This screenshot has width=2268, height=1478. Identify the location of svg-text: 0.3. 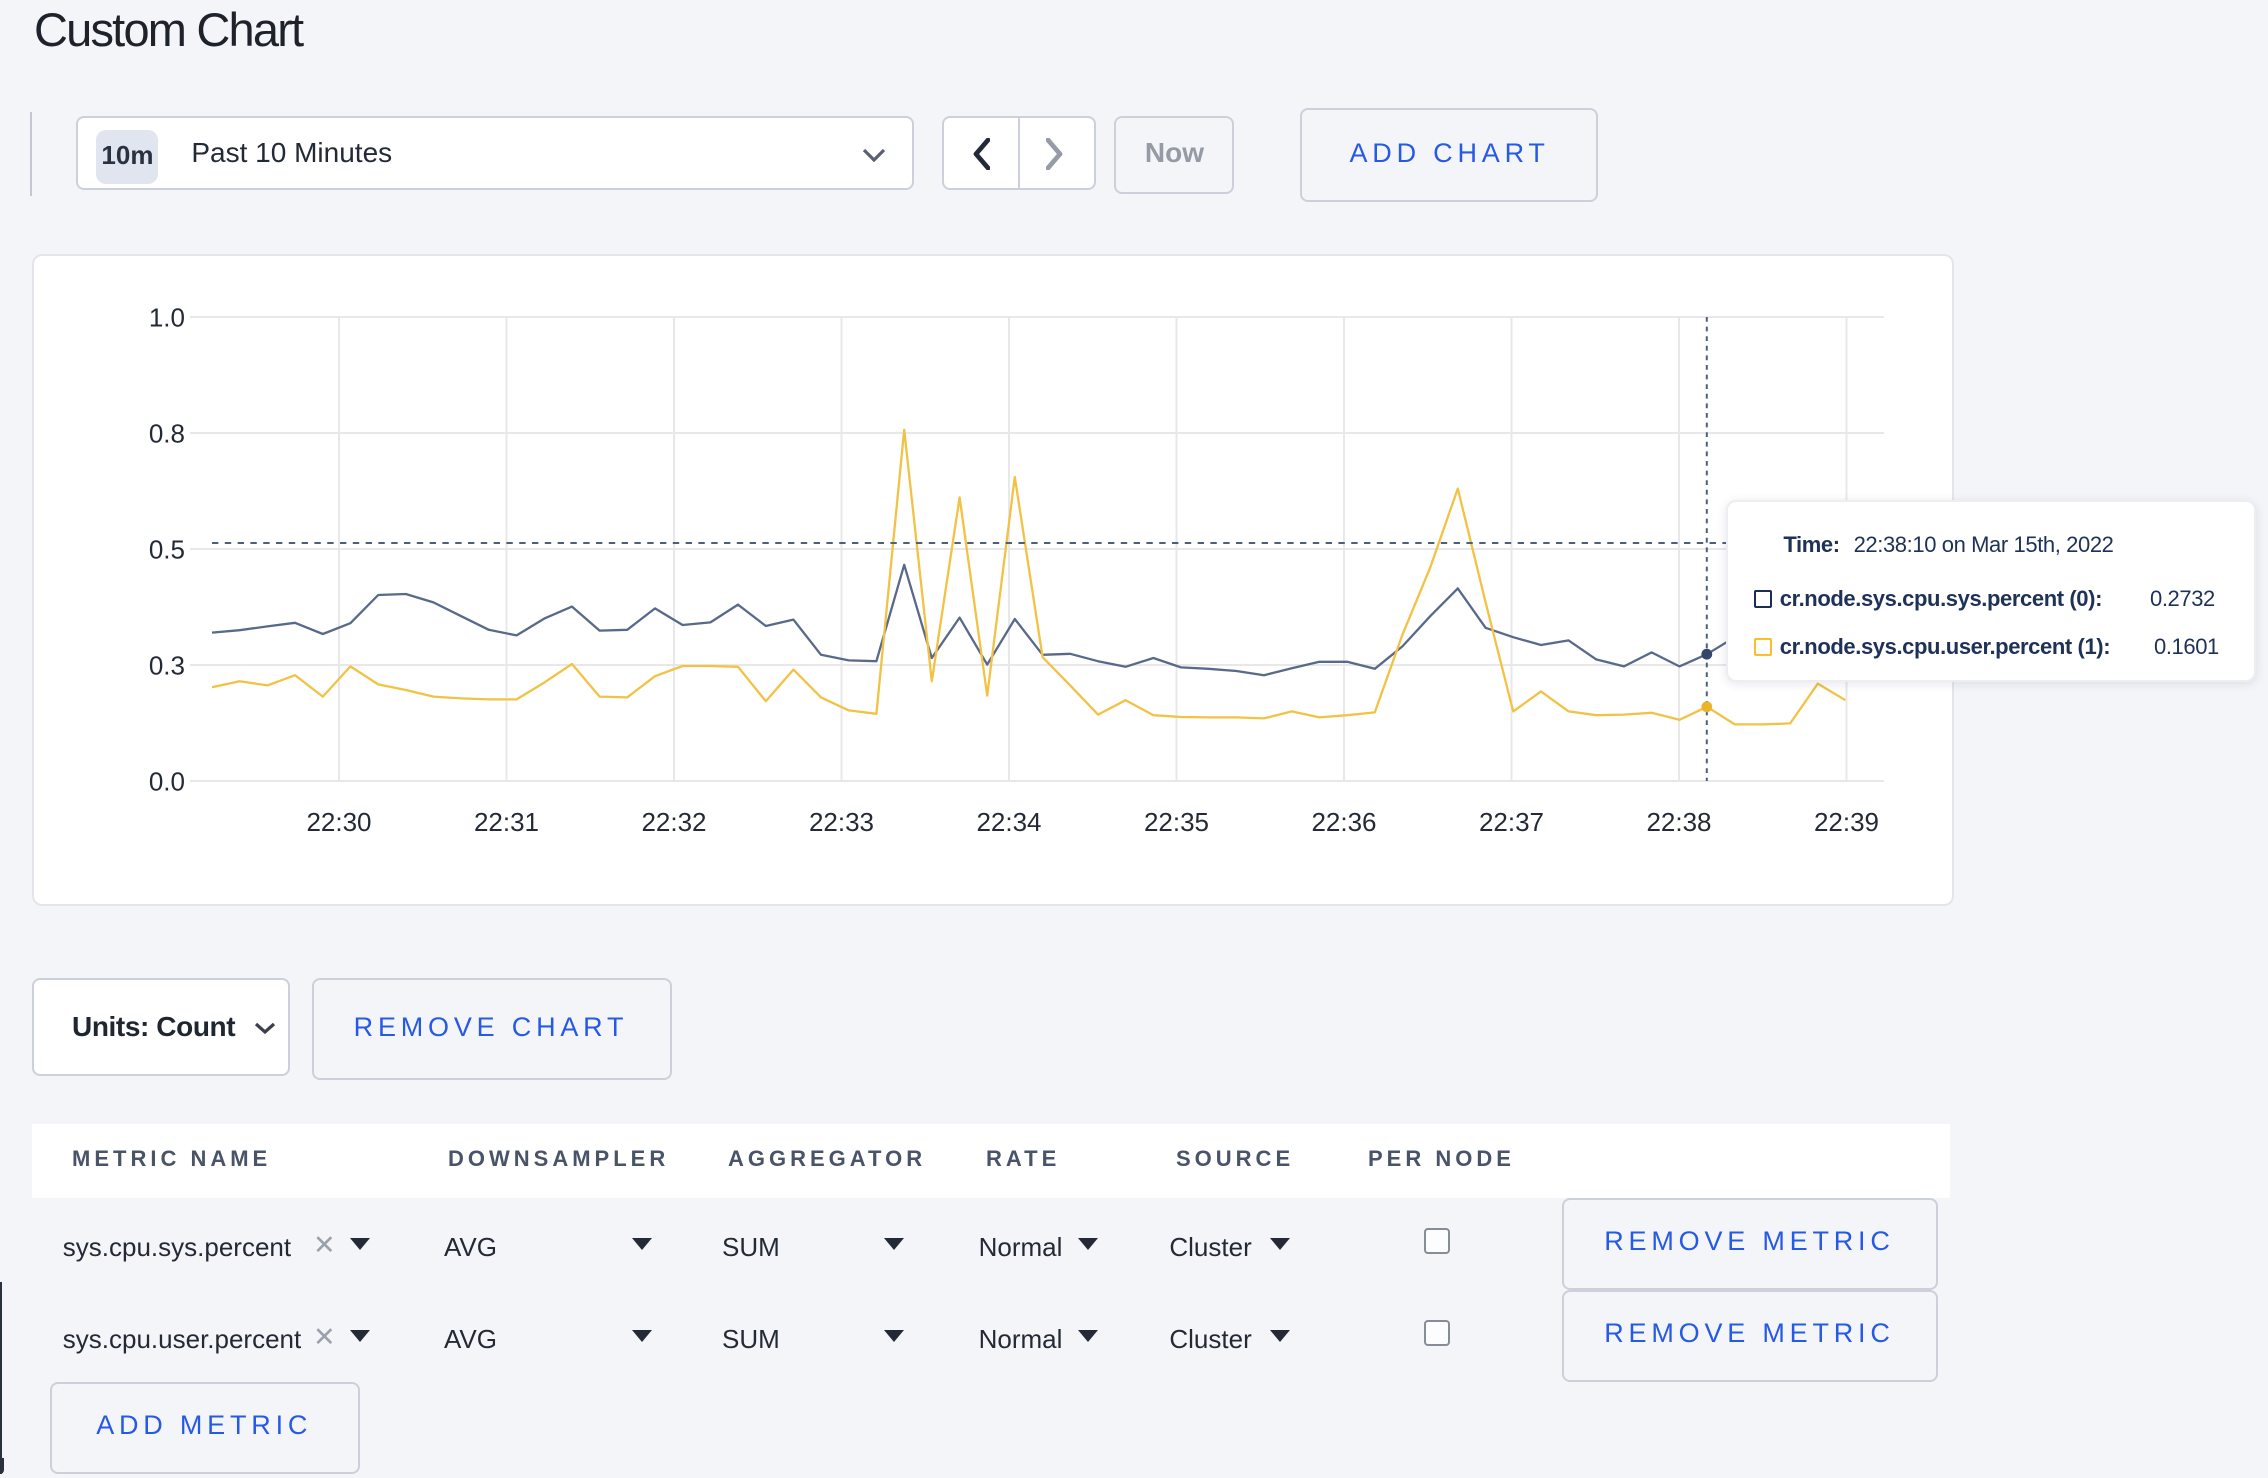
(167, 664).